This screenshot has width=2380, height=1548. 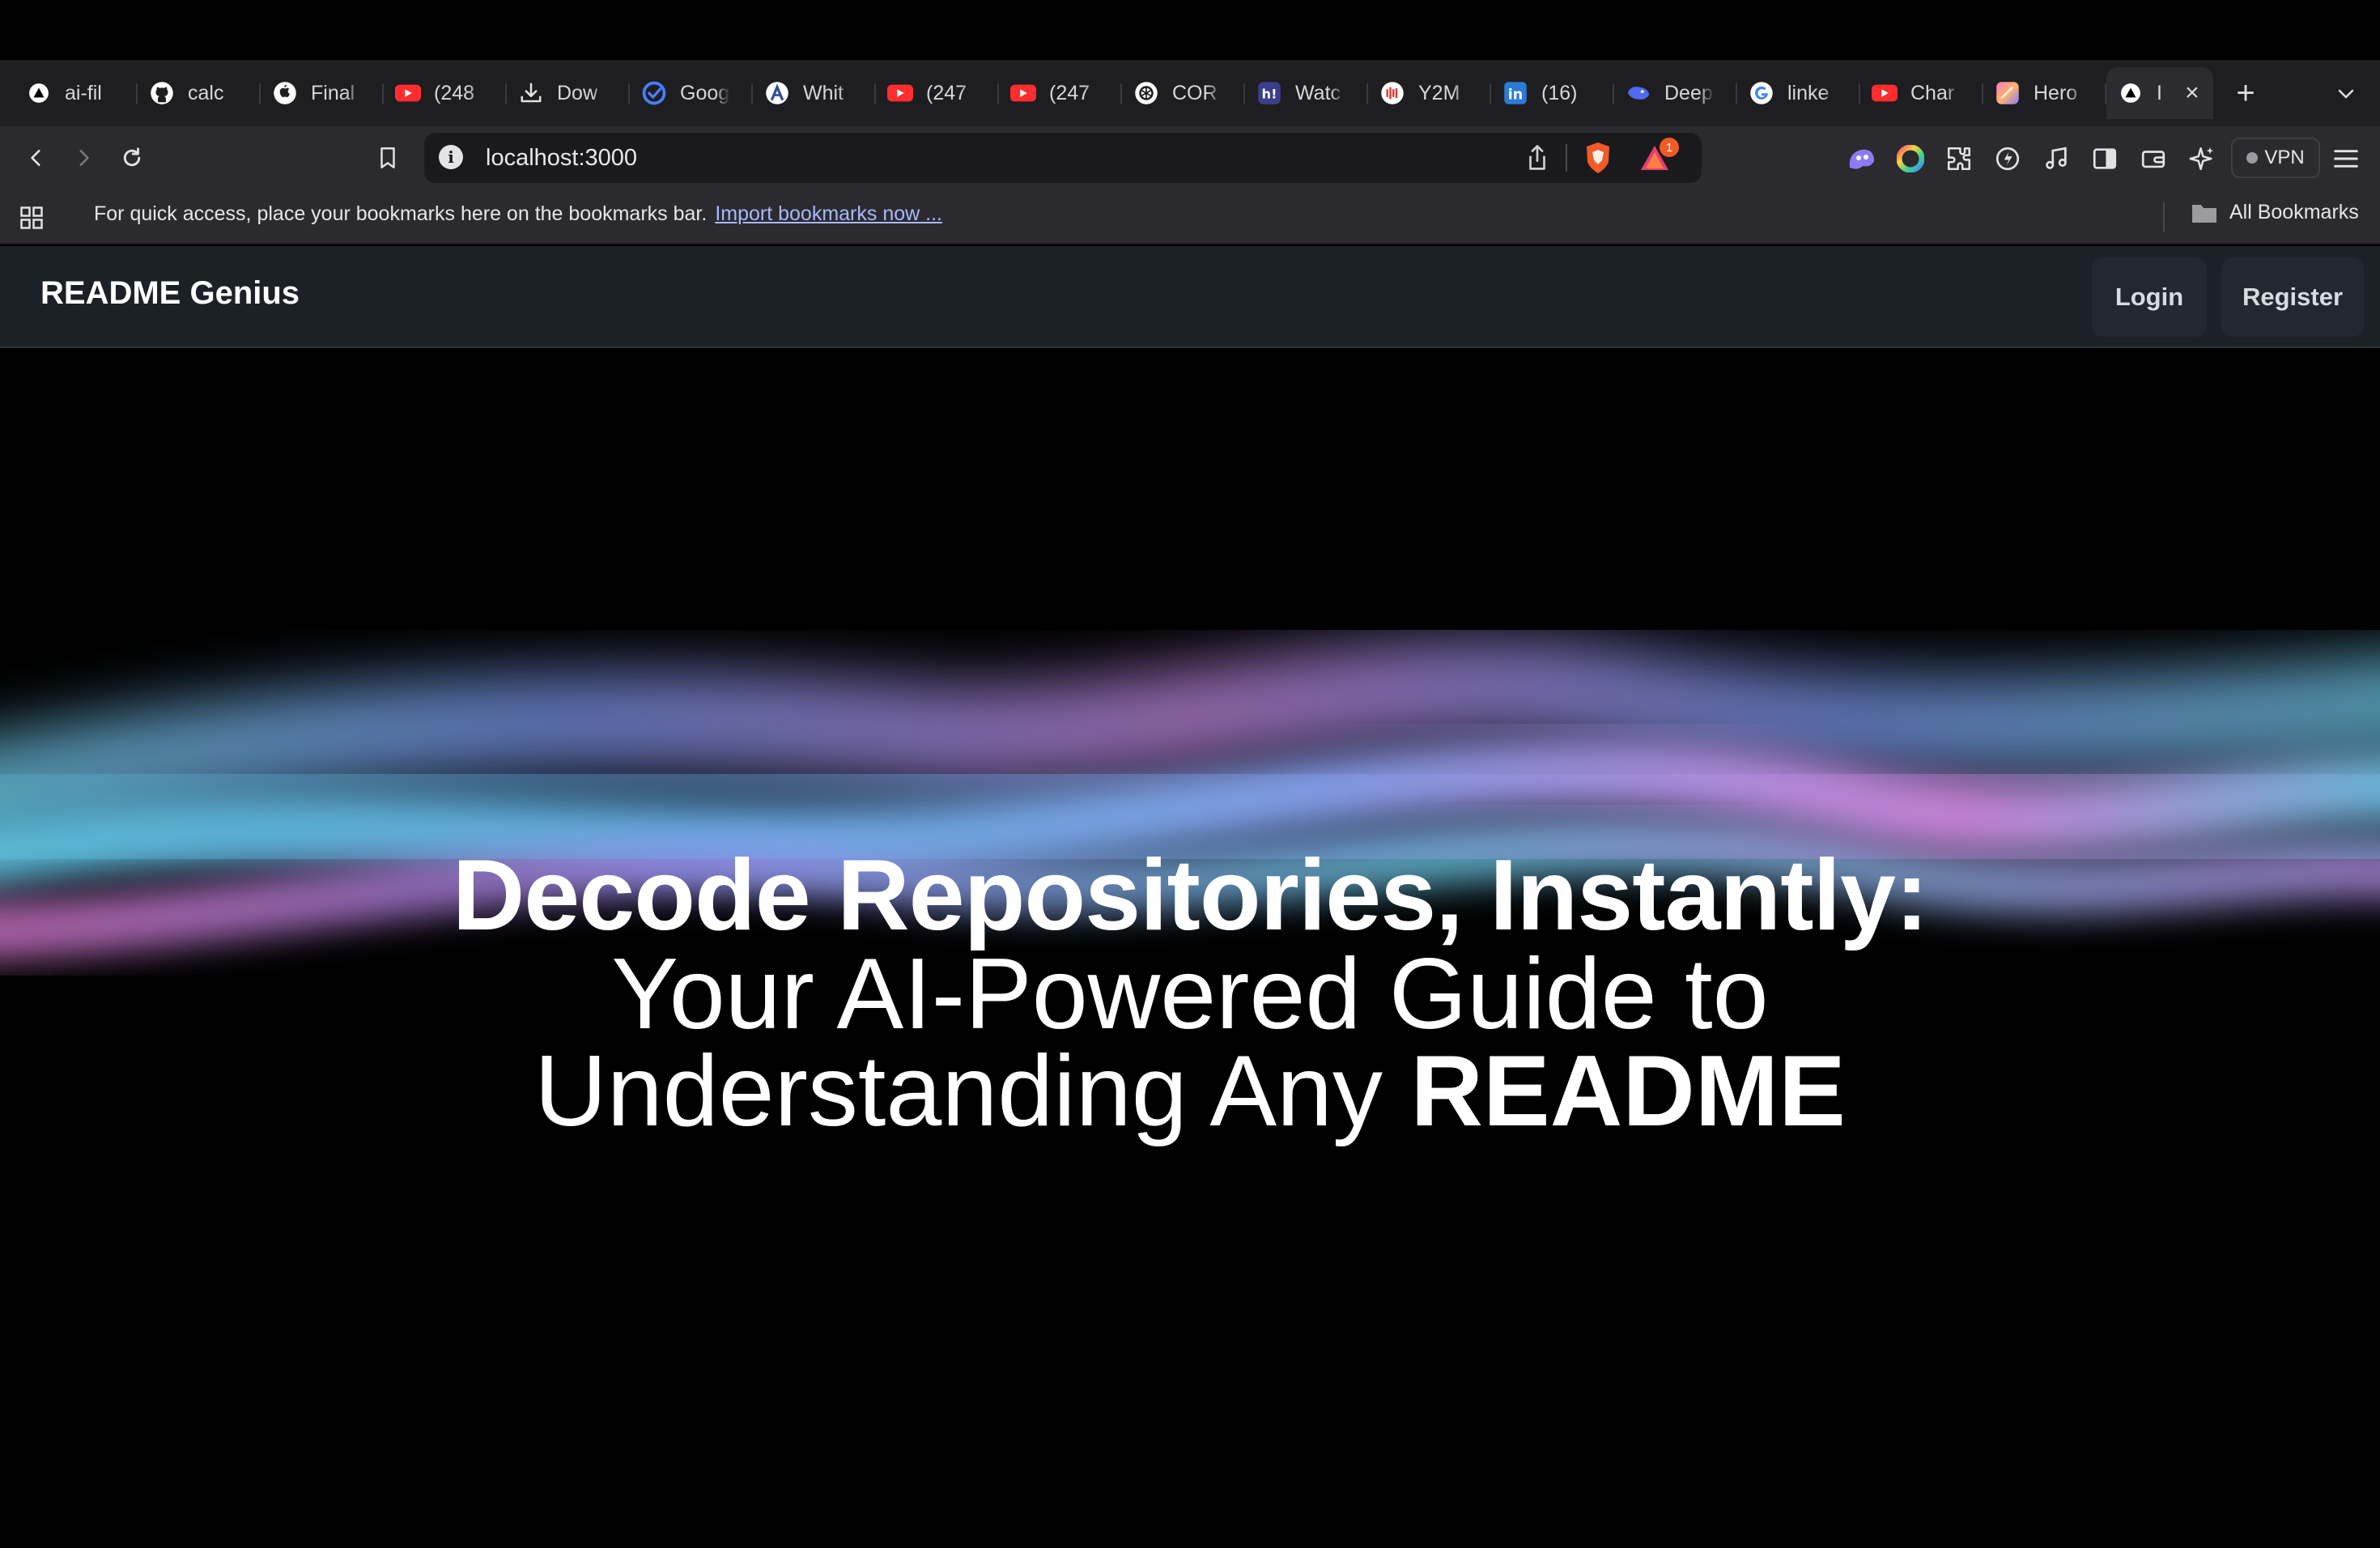 I want to click on color-wheel-extension-icon, so click(x=1910, y=158).